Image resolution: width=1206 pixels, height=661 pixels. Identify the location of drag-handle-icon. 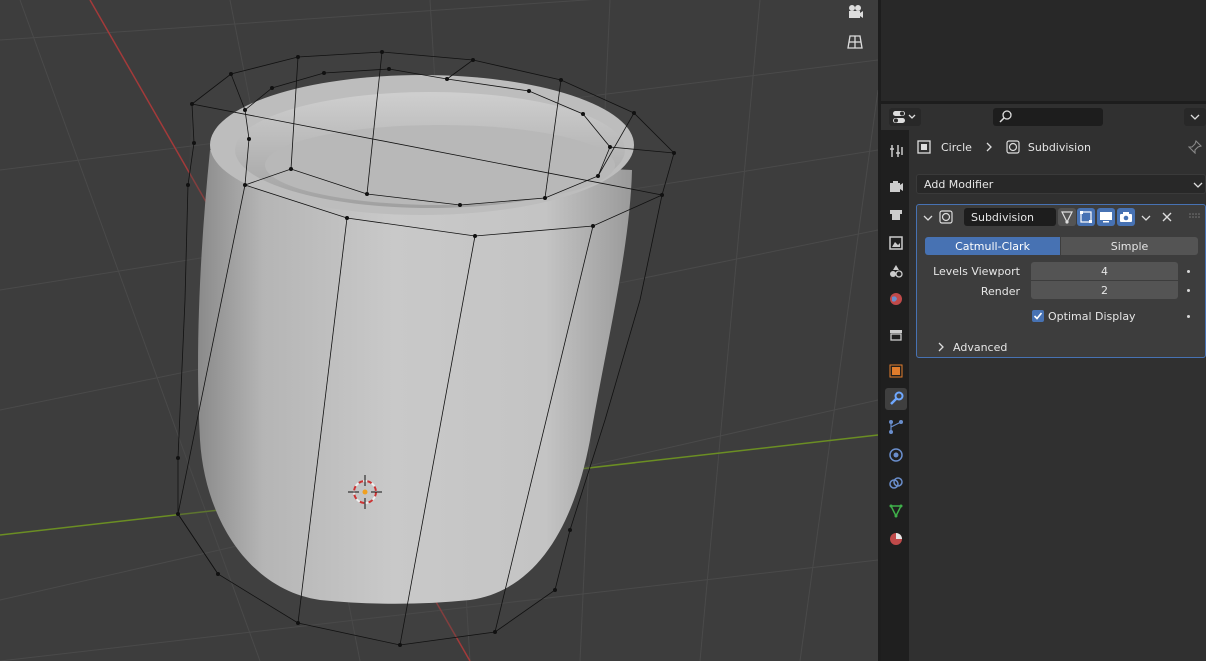
(1195, 217).